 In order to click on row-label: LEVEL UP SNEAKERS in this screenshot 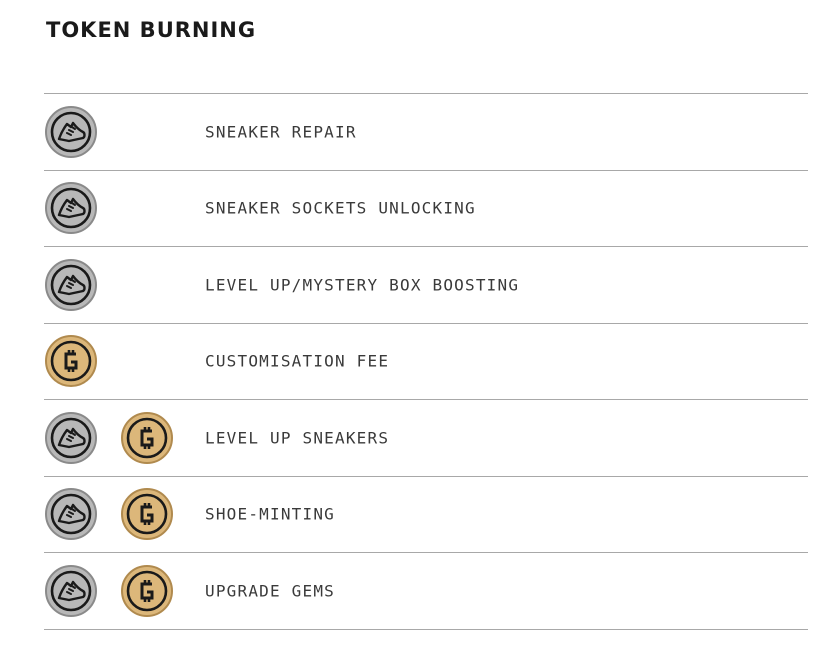, I will do `click(297, 438)`.